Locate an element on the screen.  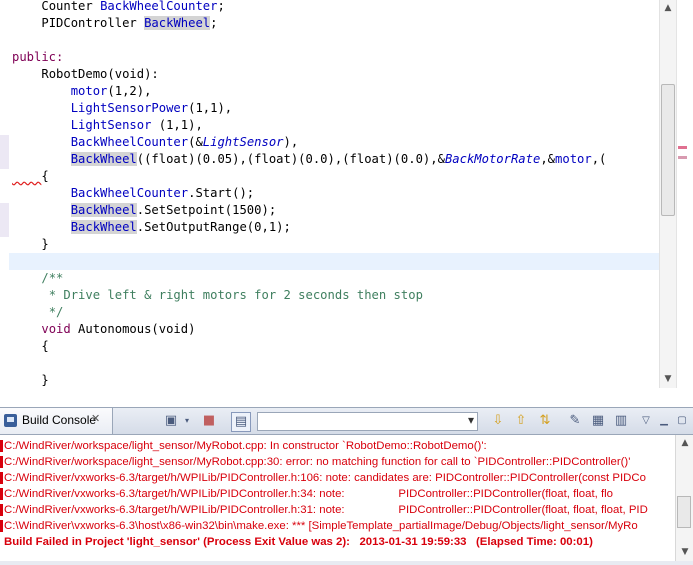
code-line: LightSensorPower(1,1), is located at coordinates (335, 108).